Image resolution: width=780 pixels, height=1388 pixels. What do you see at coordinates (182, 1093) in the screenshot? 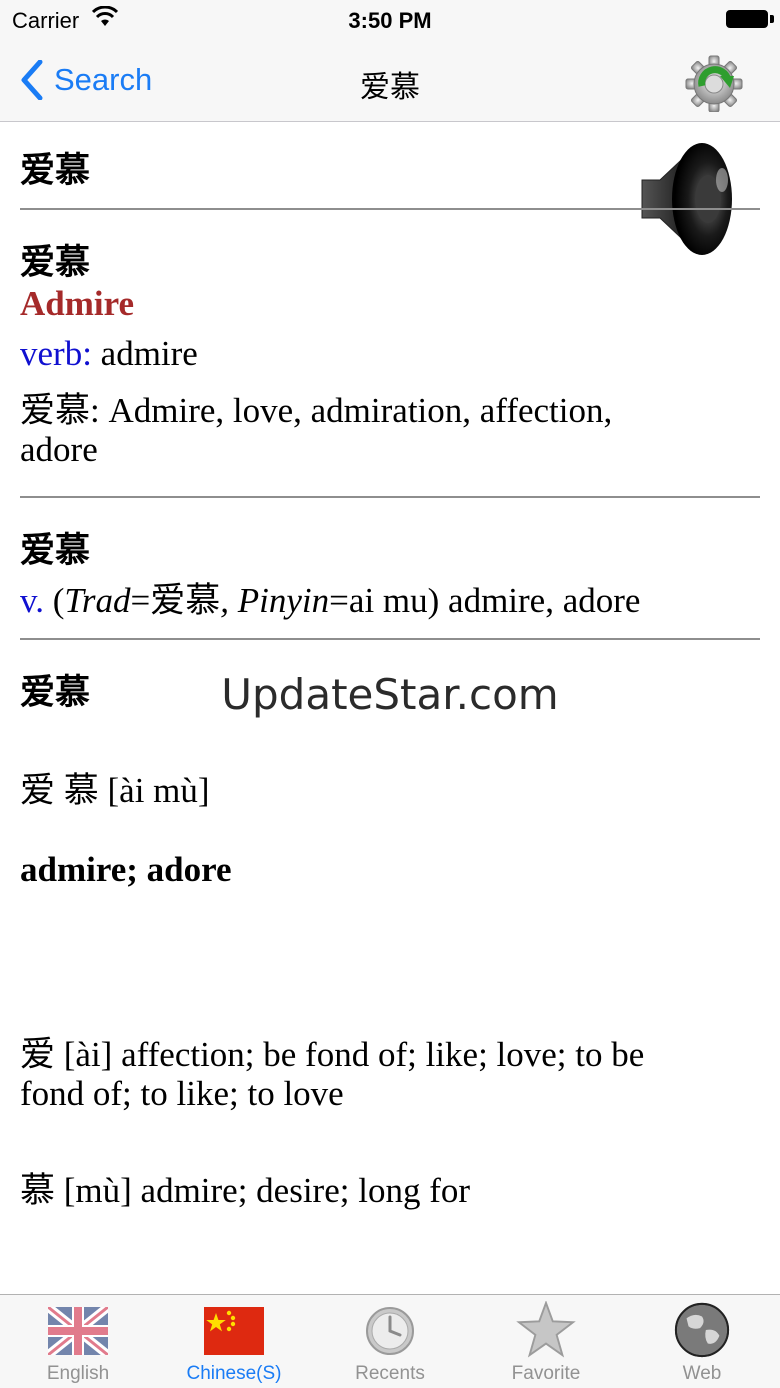
I see `character-definition: fond of; to like; to love` at bounding box center [182, 1093].